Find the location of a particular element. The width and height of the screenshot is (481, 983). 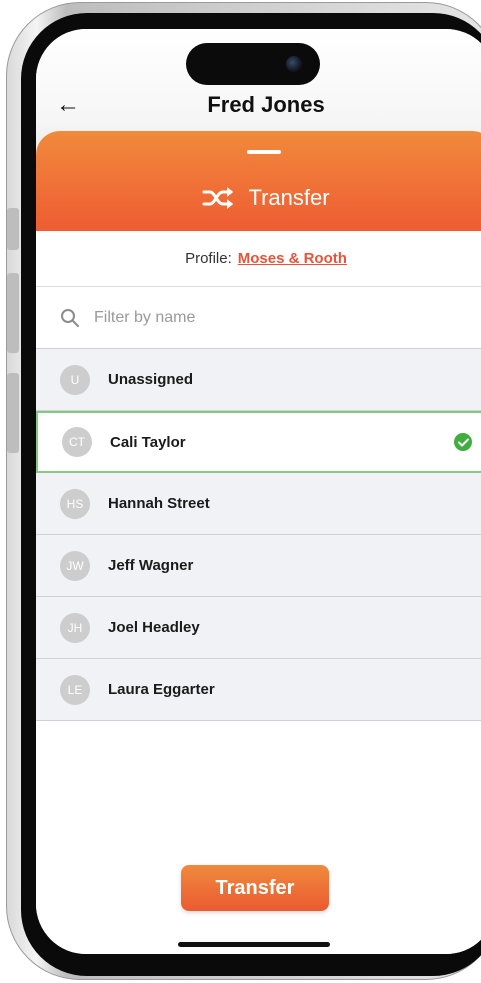

user-list-item: U Unassigned is located at coordinates (258, 380).